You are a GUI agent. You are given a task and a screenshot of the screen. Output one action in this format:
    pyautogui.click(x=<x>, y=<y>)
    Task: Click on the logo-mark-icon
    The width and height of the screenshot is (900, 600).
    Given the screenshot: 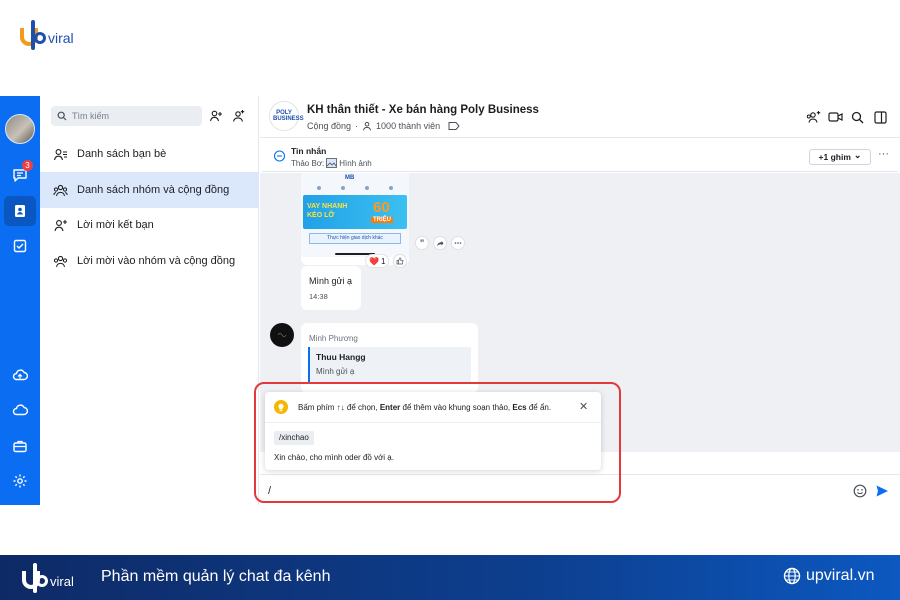 What is the action you would take?
    pyautogui.click(x=33, y=34)
    